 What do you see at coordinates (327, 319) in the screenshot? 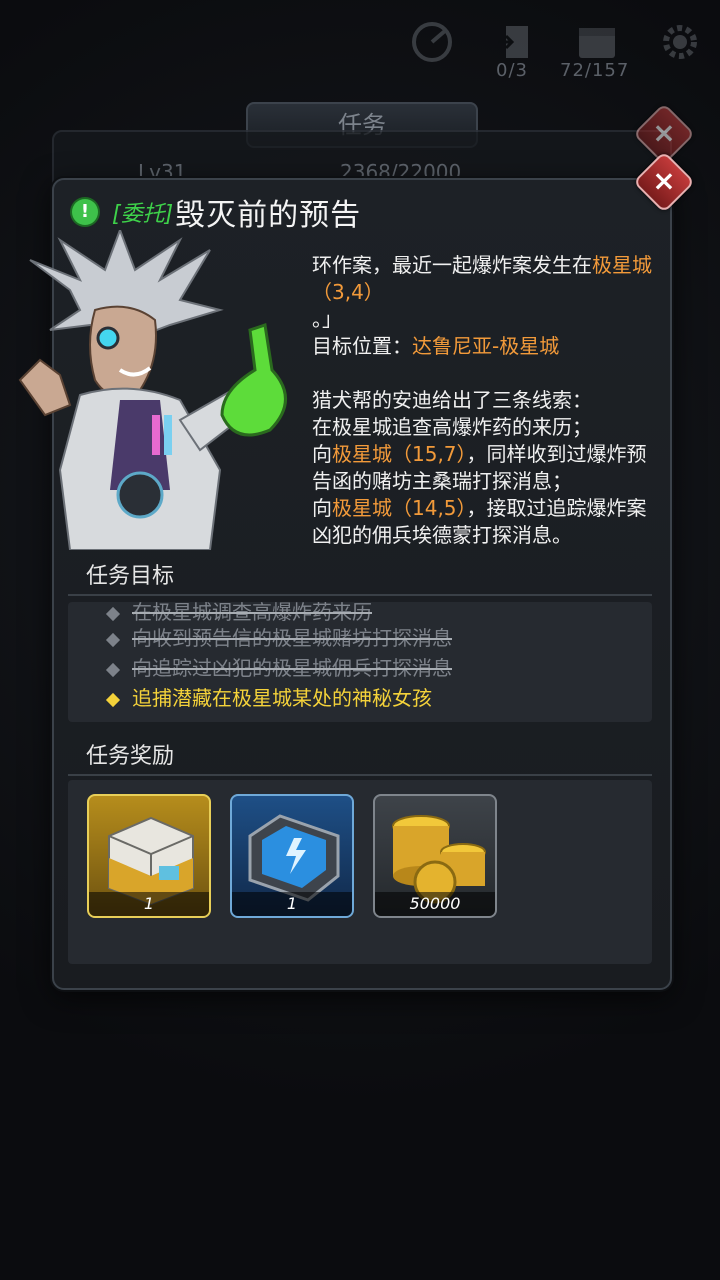
I see `story-text: 。」` at bounding box center [327, 319].